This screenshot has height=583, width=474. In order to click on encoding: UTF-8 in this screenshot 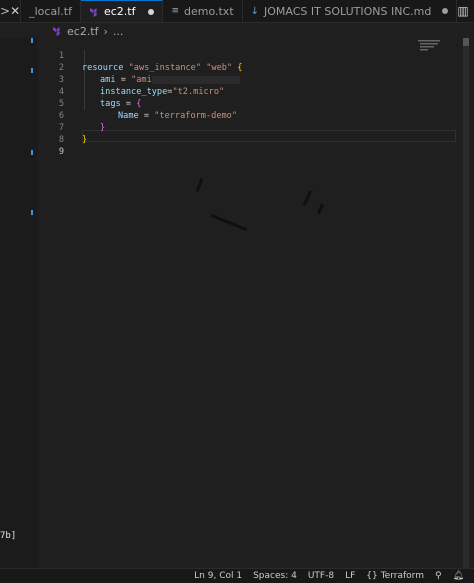, I will do `click(321, 576)`.